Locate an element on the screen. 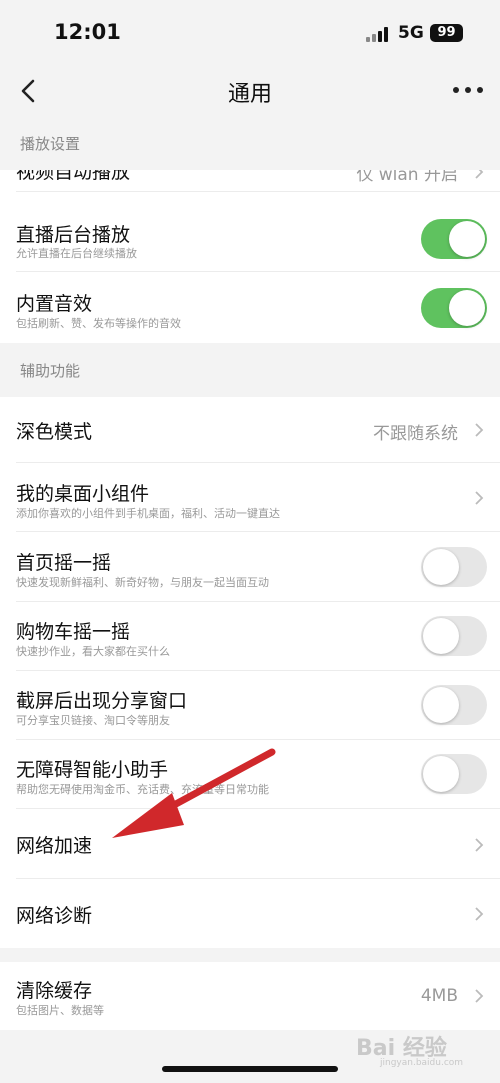 This screenshot has width=500, height=1083. accessibility-toggle is located at coordinates (454, 774).